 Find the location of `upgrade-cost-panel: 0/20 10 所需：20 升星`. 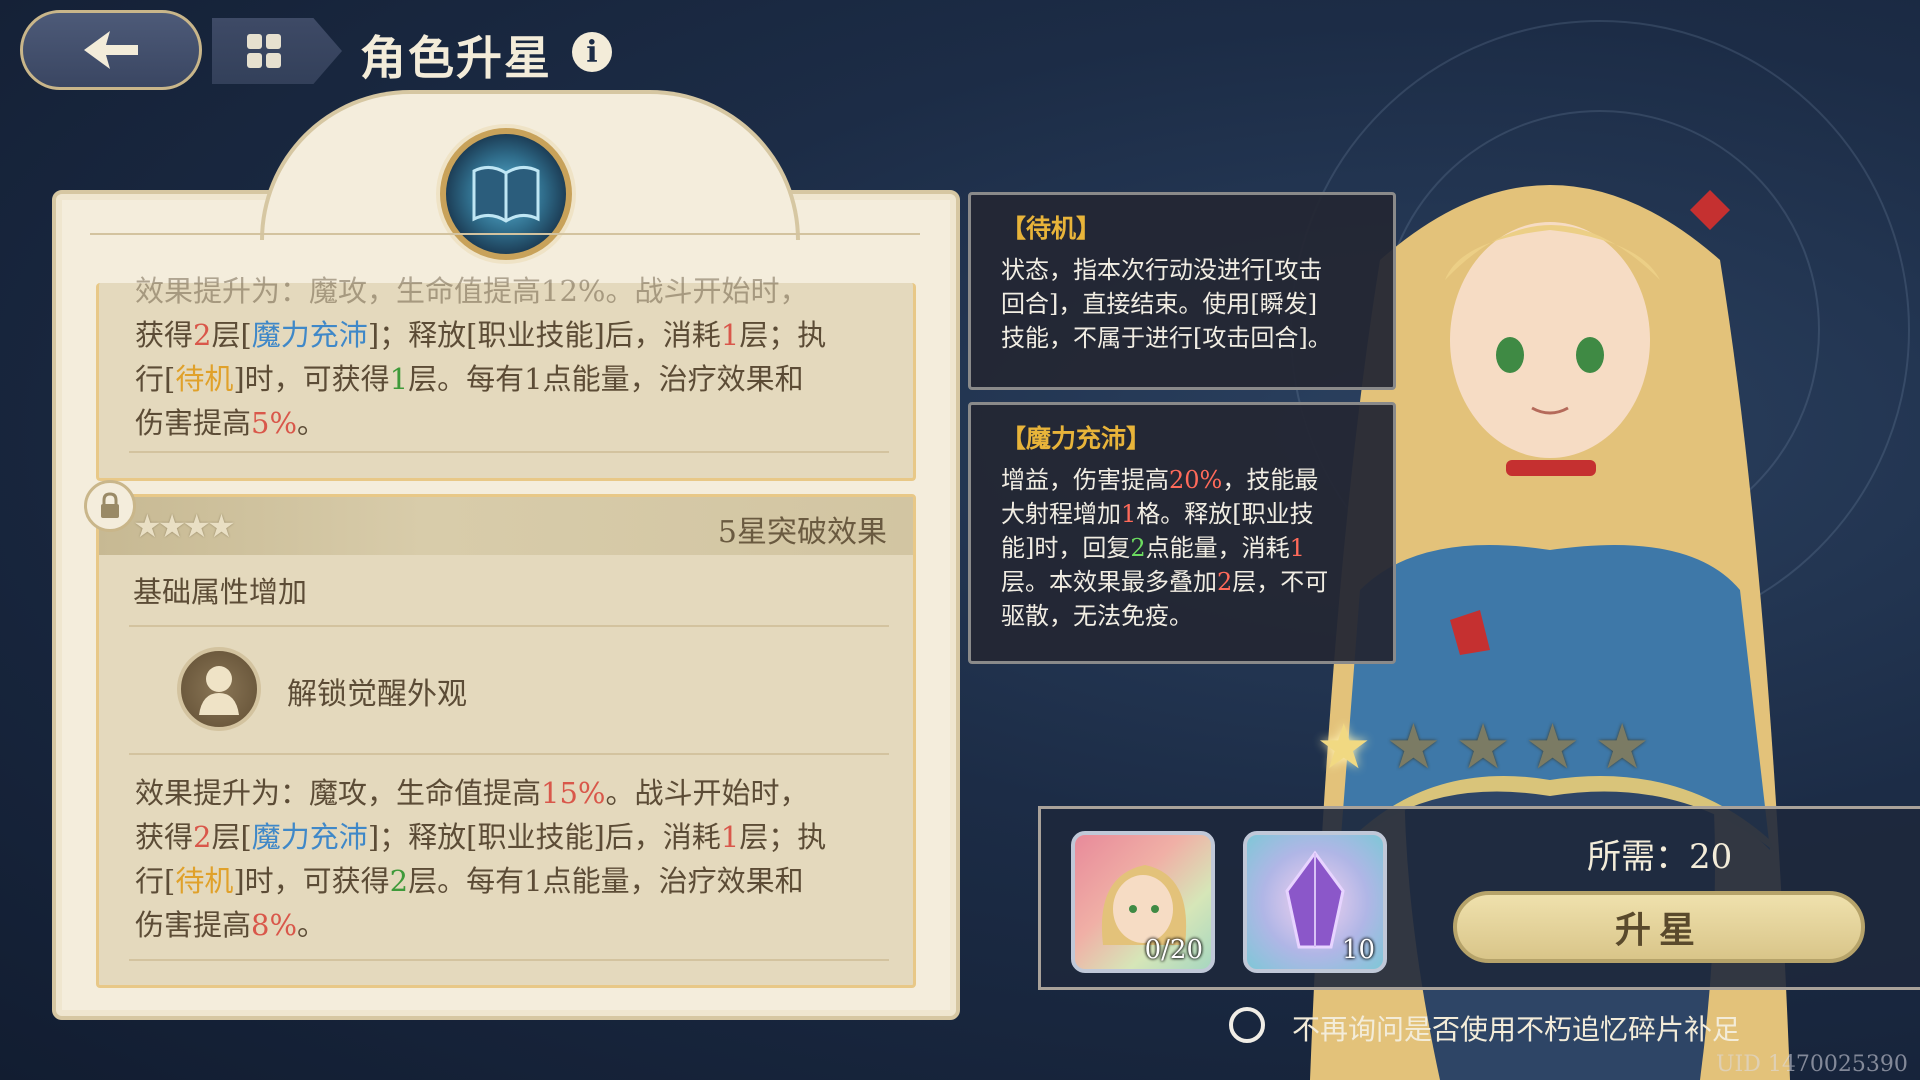

upgrade-cost-panel: 0/20 10 所需：20 升星 is located at coordinates (1479, 898).